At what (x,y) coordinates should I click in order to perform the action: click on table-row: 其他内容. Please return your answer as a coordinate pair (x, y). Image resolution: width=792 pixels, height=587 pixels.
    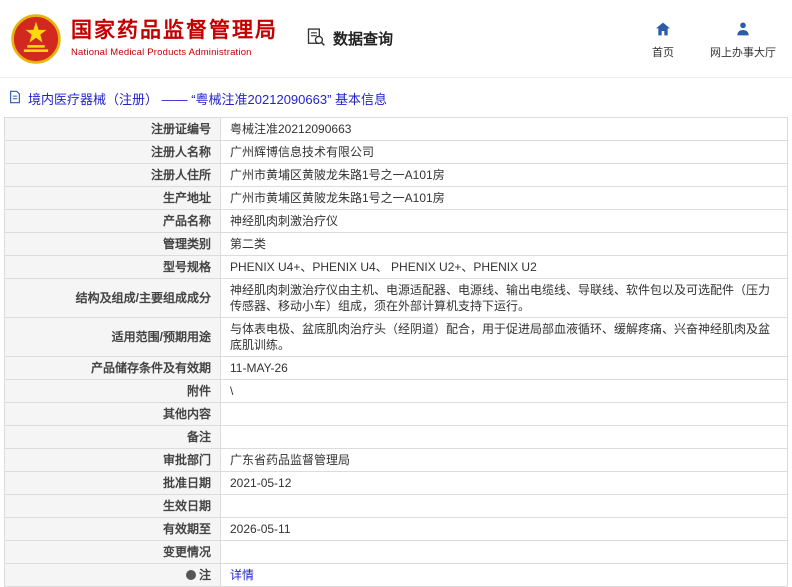
    Looking at the image, I should click on (396, 414).